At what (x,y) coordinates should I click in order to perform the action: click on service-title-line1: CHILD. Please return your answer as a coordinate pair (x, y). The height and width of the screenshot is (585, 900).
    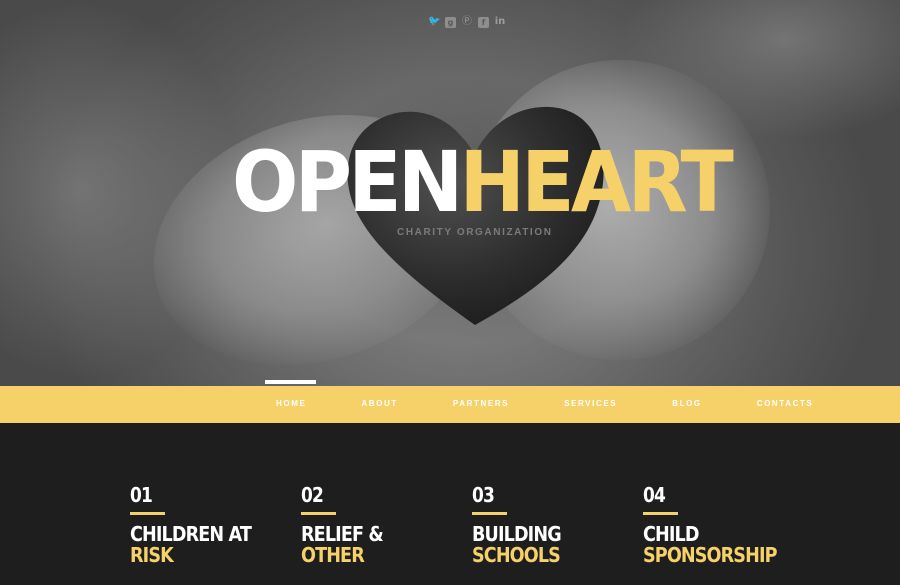
    Looking at the image, I should click on (671, 534).